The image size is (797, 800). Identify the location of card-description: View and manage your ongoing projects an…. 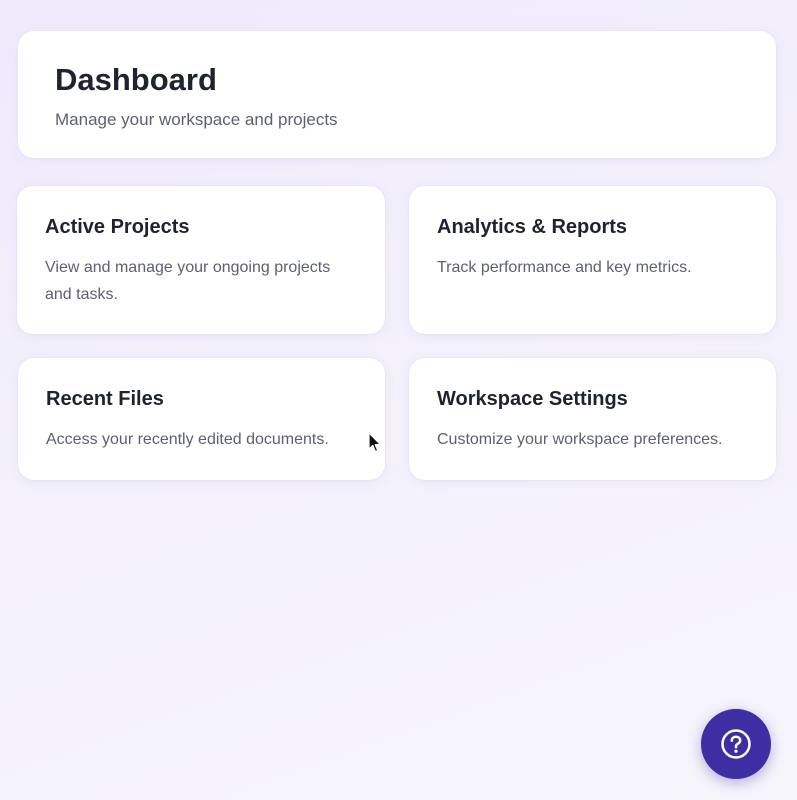
(188, 281).